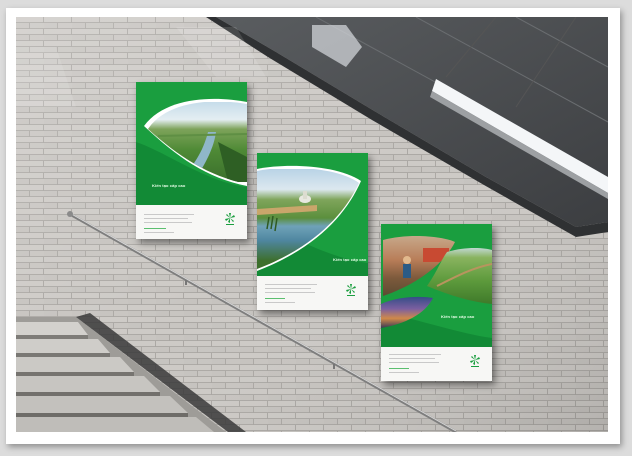 This screenshot has height=456, width=632. I want to click on poster-2-headline: Kiến tạo cấp cao, so click(350, 259).